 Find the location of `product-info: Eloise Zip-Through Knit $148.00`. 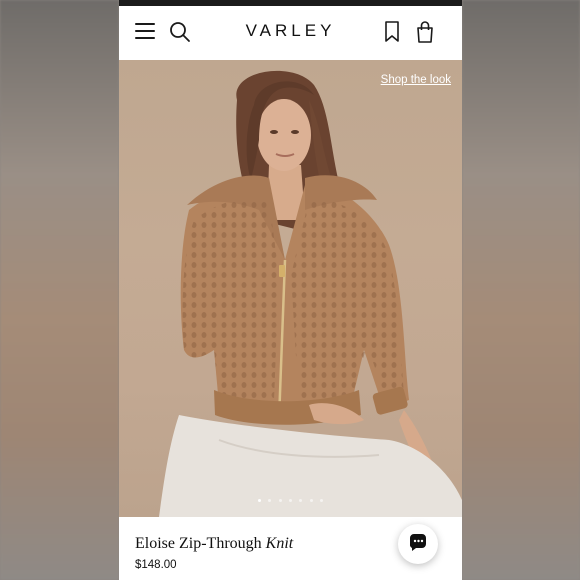

product-info: Eloise Zip-Through Knit $148.00 is located at coordinates (290, 548).